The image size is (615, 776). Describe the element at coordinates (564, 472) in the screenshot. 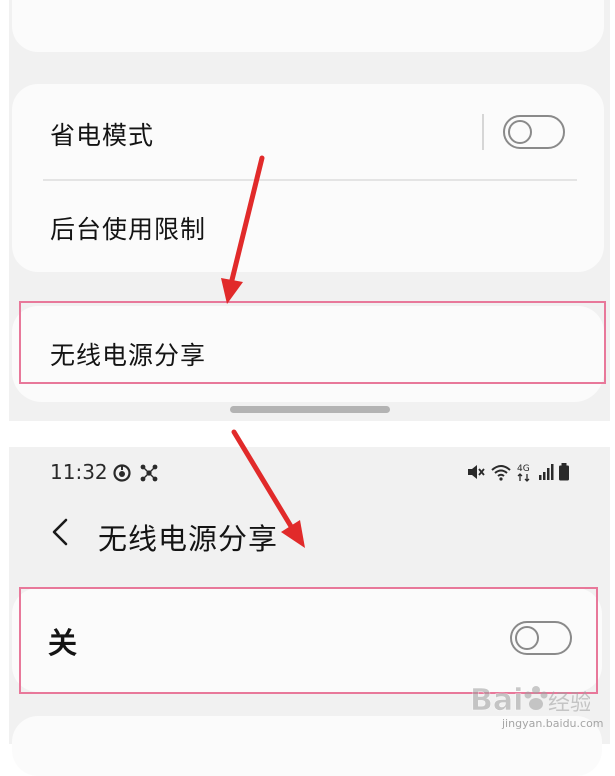

I see `battery-icon` at that location.